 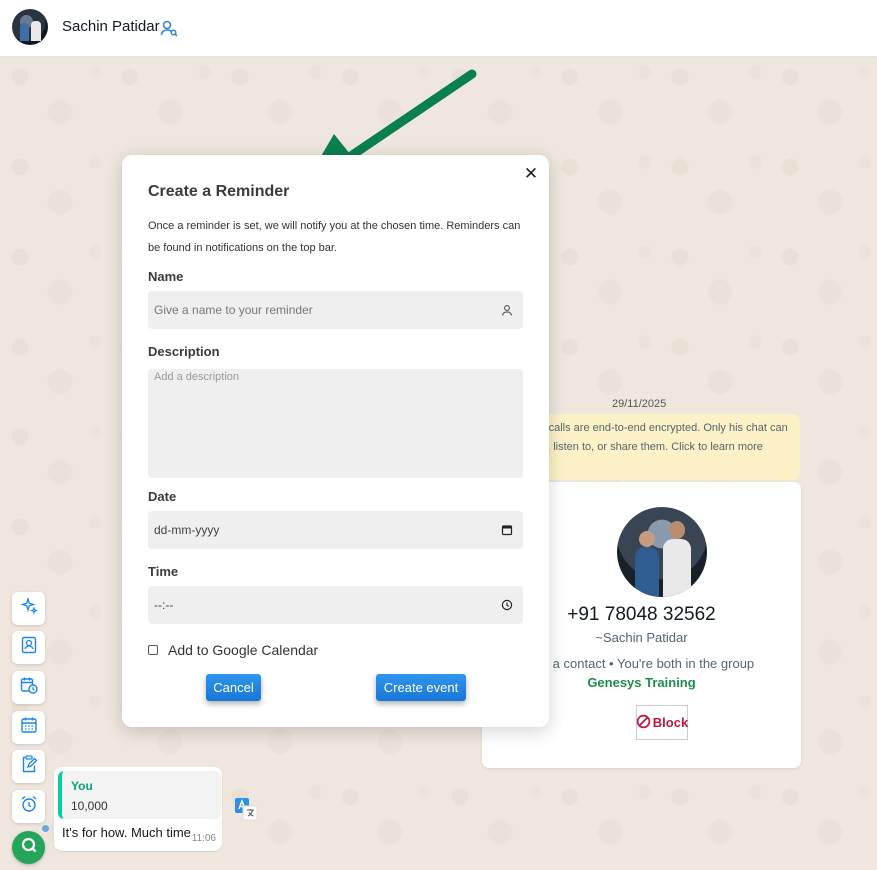 What do you see at coordinates (82, 786) in the screenshot?
I see `quote-author: You` at bounding box center [82, 786].